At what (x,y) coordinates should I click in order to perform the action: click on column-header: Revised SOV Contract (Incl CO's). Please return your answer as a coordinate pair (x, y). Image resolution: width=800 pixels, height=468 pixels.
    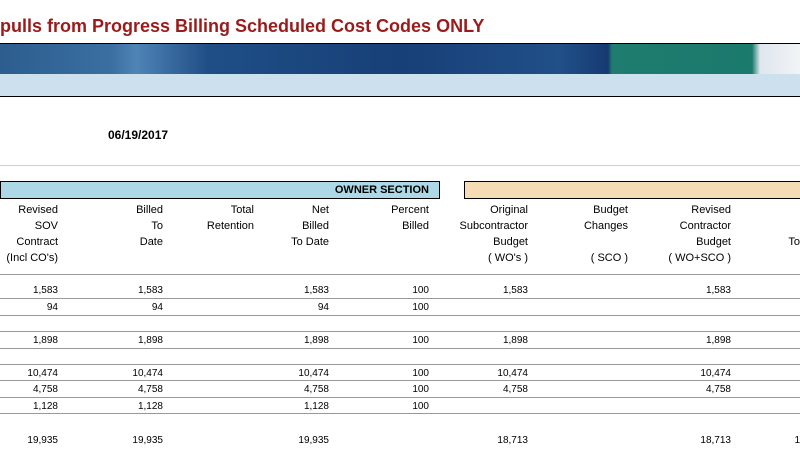
    Looking at the image, I should click on (32, 234).